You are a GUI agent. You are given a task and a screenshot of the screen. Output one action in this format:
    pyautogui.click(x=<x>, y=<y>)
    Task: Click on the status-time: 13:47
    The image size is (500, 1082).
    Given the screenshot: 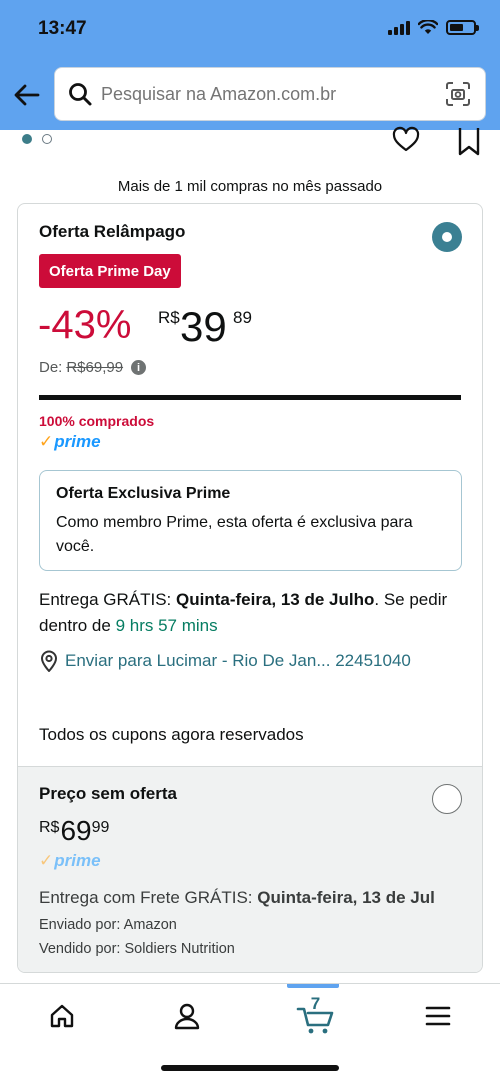 What is the action you would take?
    pyautogui.click(x=62, y=28)
    